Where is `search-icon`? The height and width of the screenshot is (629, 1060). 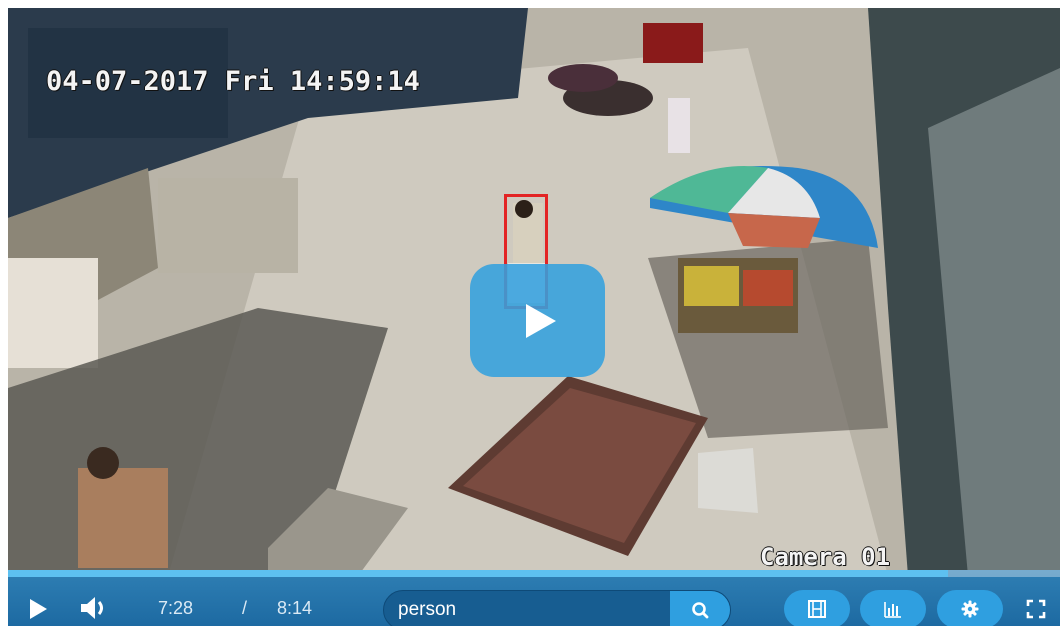
search-icon is located at coordinates (700, 610).